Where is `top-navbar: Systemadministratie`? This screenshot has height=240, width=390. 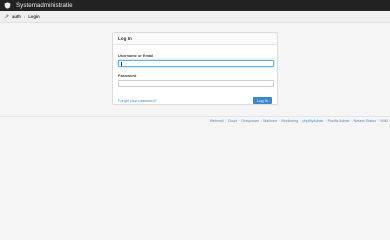
top-navbar: Systemadministratie is located at coordinates (195, 5).